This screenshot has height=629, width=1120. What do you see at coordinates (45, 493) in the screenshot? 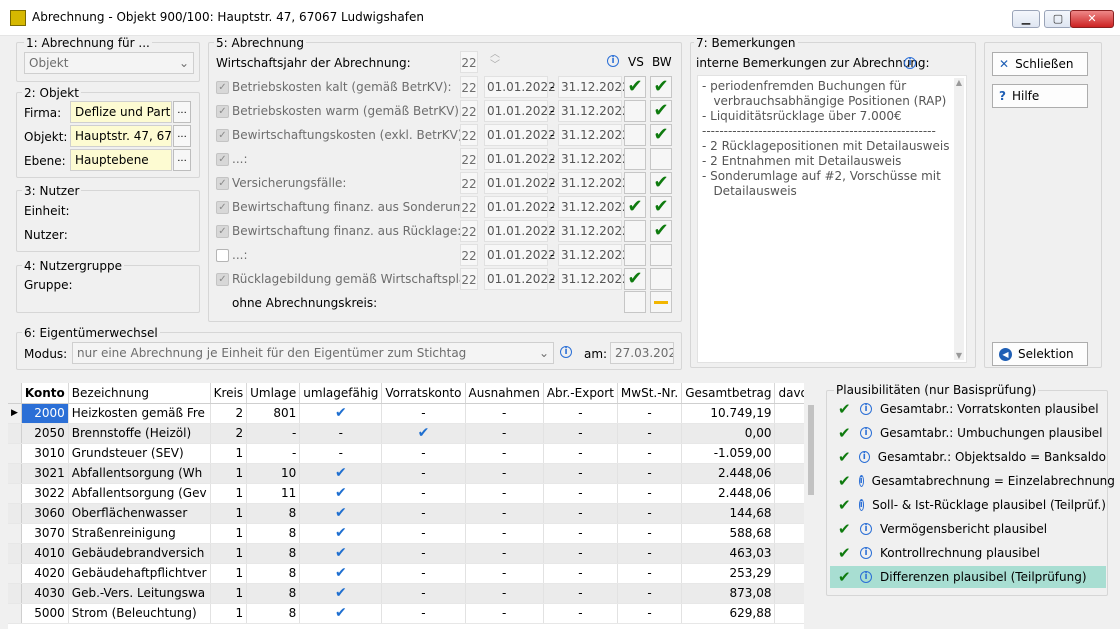
I see `table-cell: 3022` at bounding box center [45, 493].